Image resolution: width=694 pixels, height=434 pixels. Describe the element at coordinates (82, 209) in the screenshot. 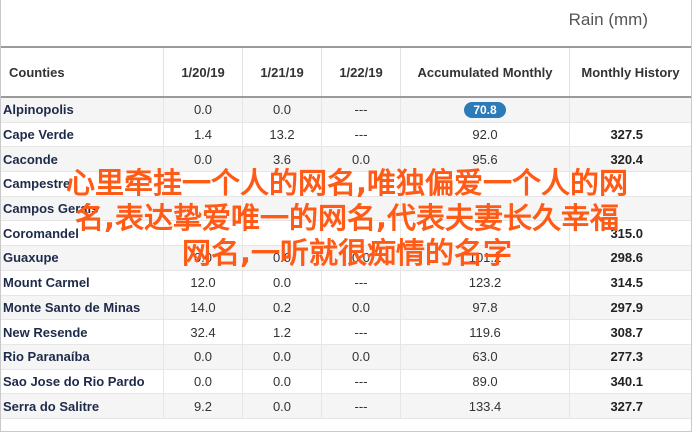

I see `county-name: Campos Gerais` at that location.